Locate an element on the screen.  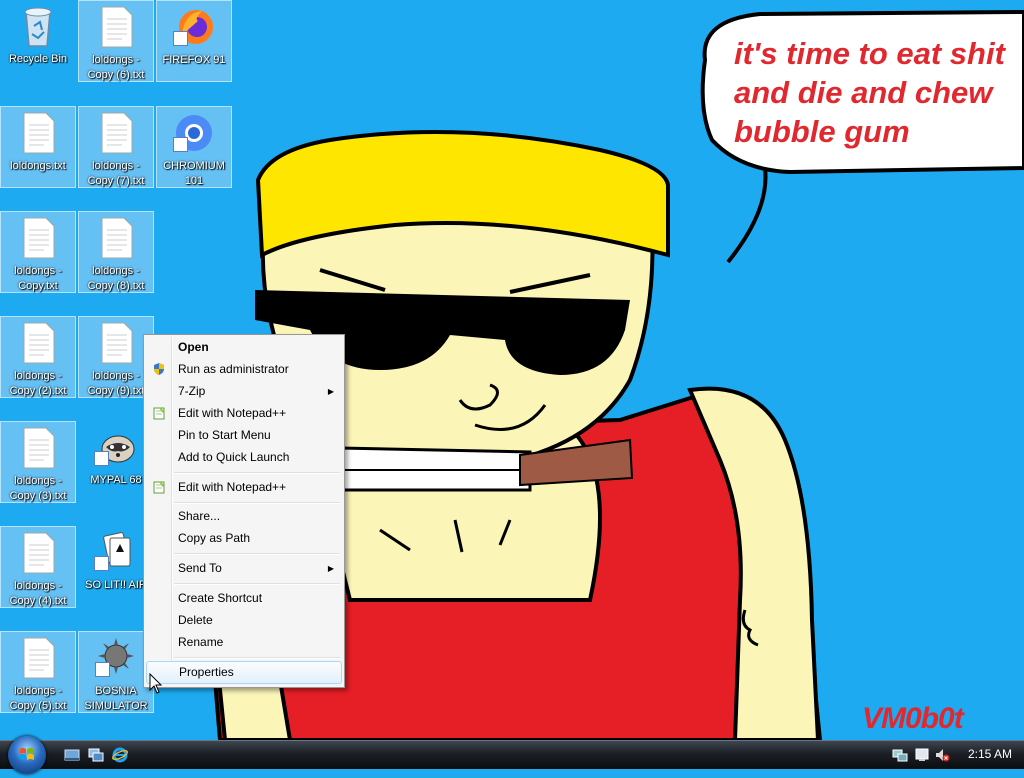
desktop-icon-firefox: FIREFOX 91 is located at coordinates (194, 41).